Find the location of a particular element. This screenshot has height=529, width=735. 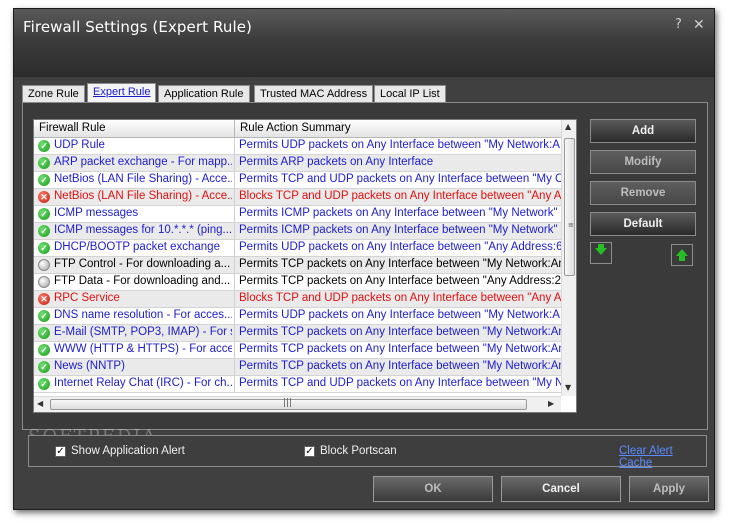

help-icon: ? is located at coordinates (678, 24).